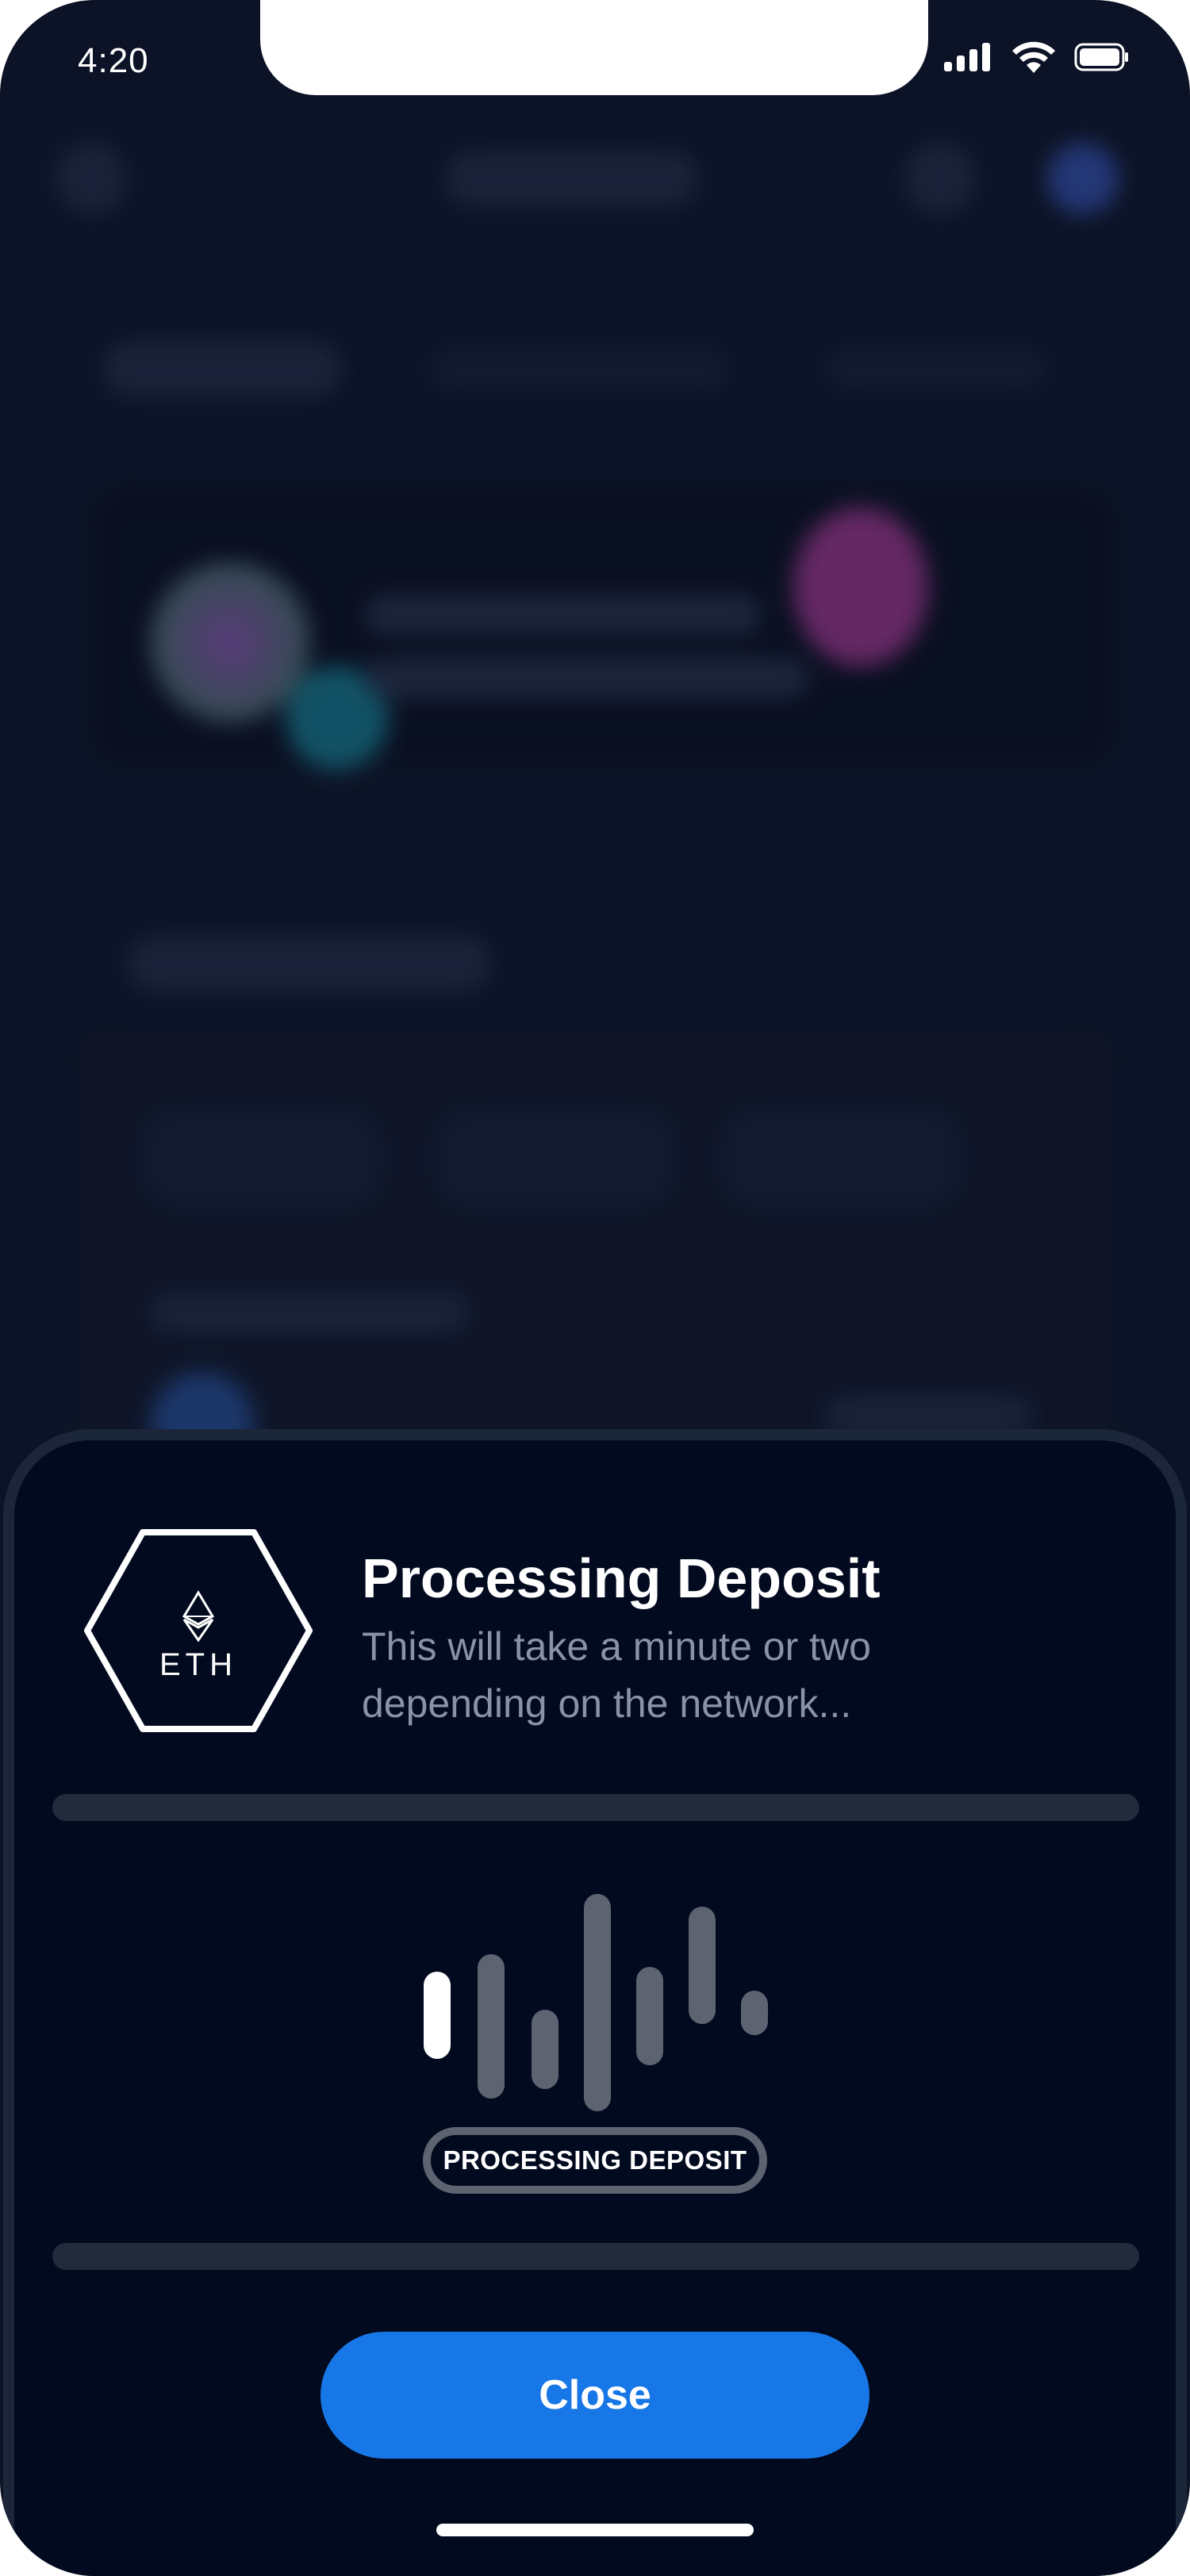  What do you see at coordinates (113, 60) in the screenshot?
I see `status-time: 4:20` at bounding box center [113, 60].